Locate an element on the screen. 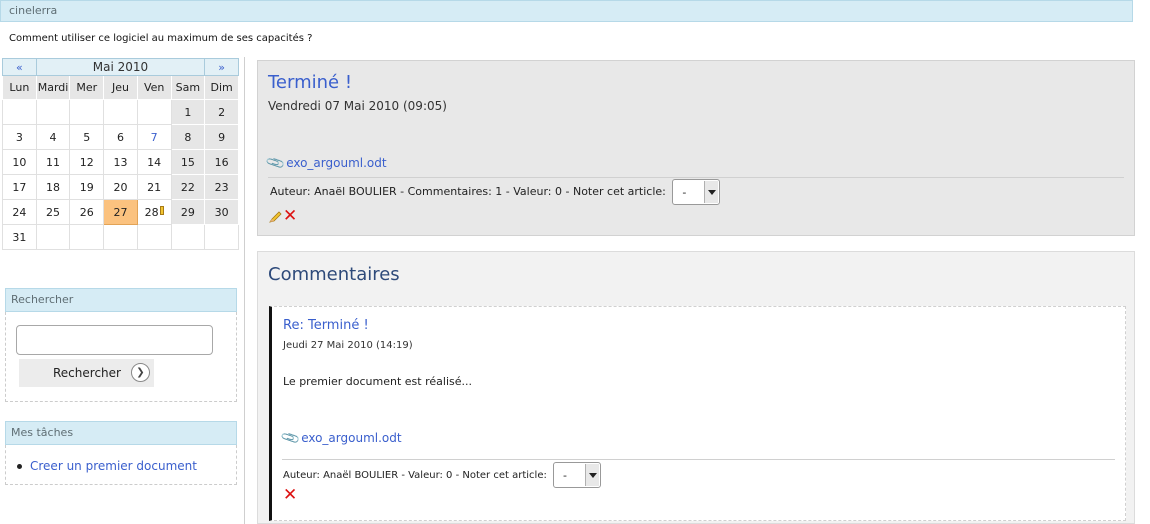 Image resolution: width=1150 pixels, height=524 pixels. calendar-day-number: 27 is located at coordinates (120, 212).